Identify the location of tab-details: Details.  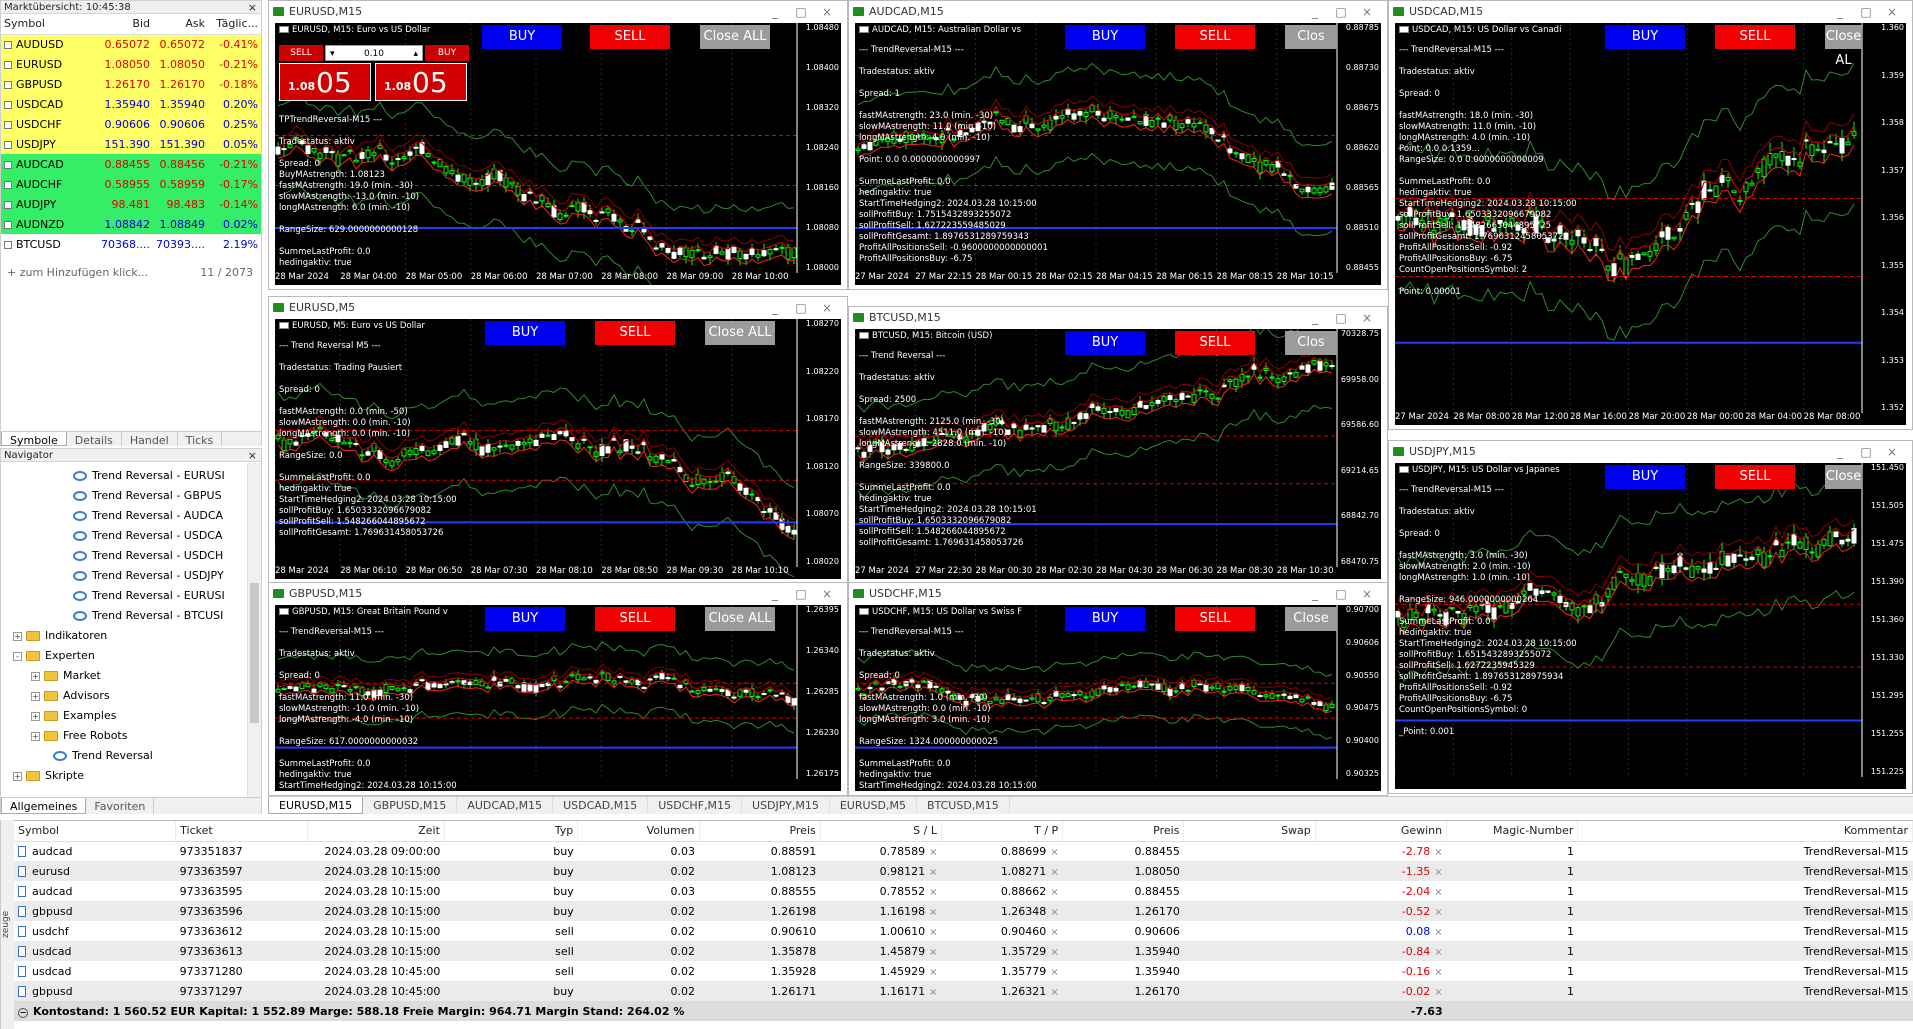
(94, 439).